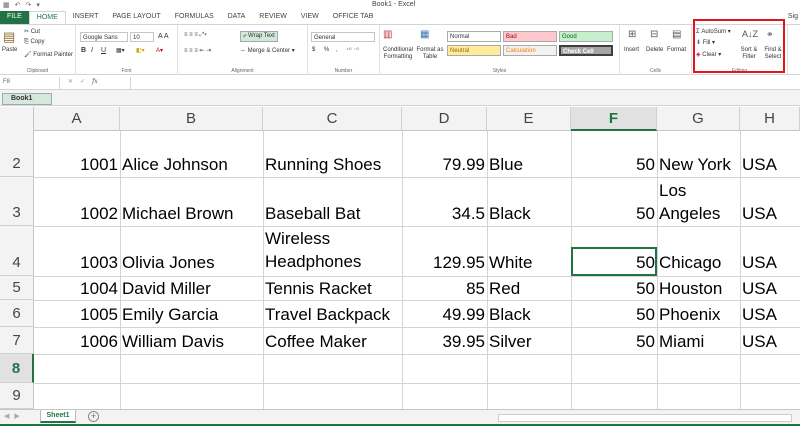 The width and height of the screenshot is (800, 426). What do you see at coordinates (195, 35) in the screenshot?
I see `align-top-icons: ≡ ≡ ≡ ⤢▾` at bounding box center [195, 35].